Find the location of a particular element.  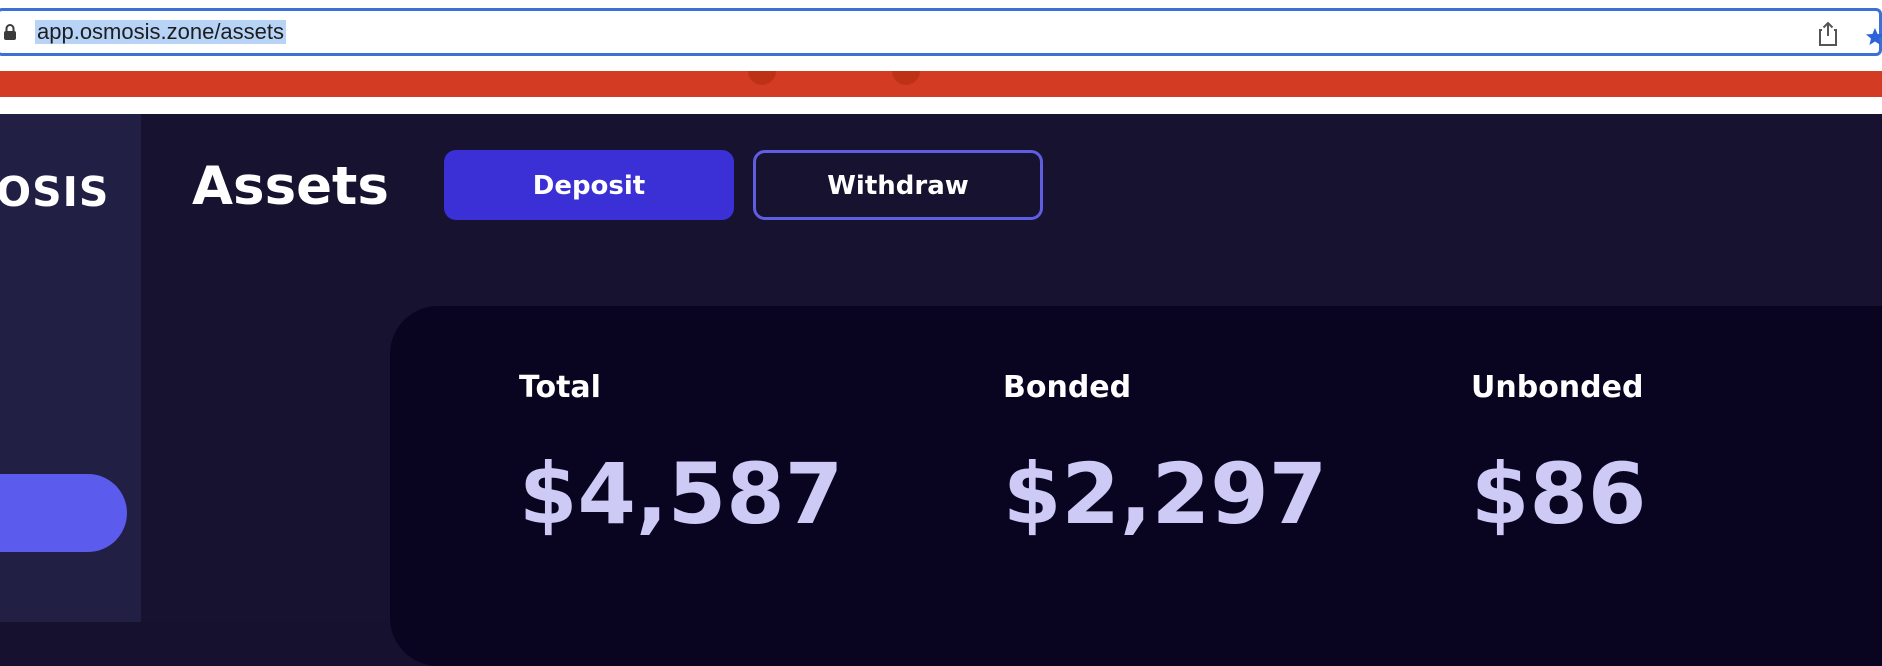

page-title: Assets is located at coordinates (290, 186).